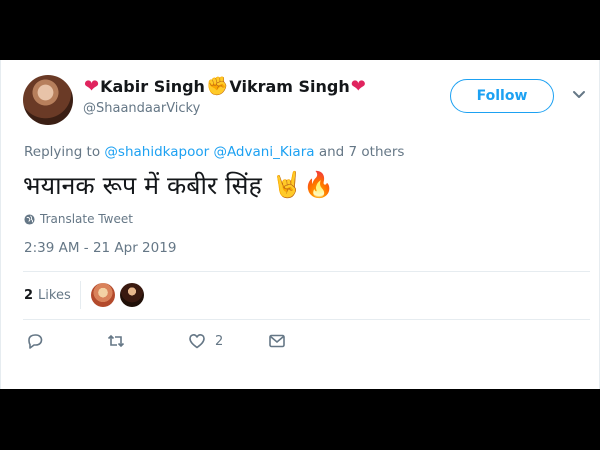 The image size is (600, 450). I want to click on likes-number: 2, so click(29, 295).